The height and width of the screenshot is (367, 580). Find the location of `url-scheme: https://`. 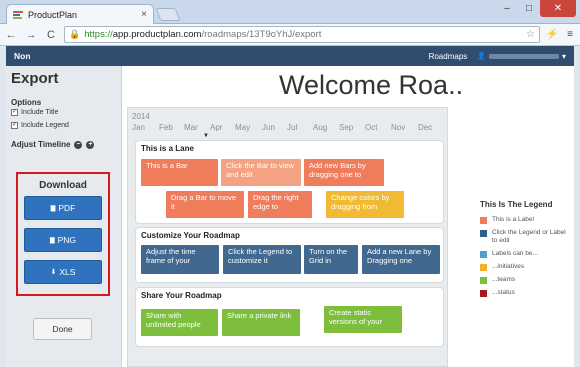

url-scheme: https:// is located at coordinates (98, 34).